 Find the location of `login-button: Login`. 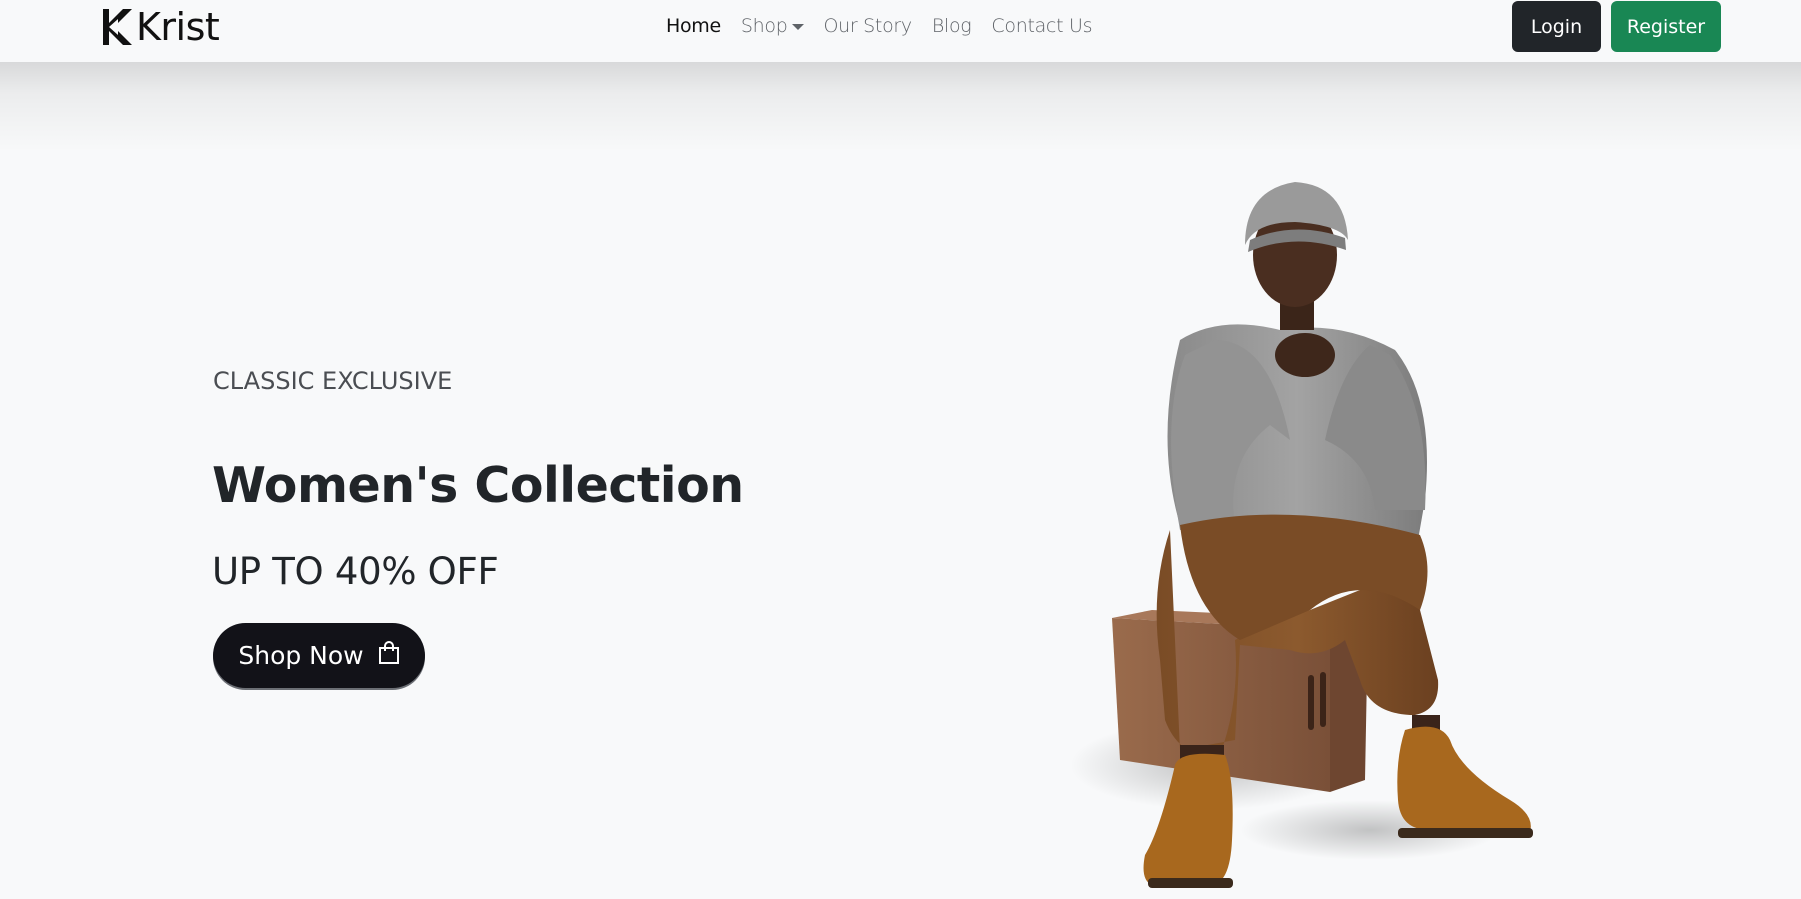

login-button: Login is located at coordinates (1556, 26).